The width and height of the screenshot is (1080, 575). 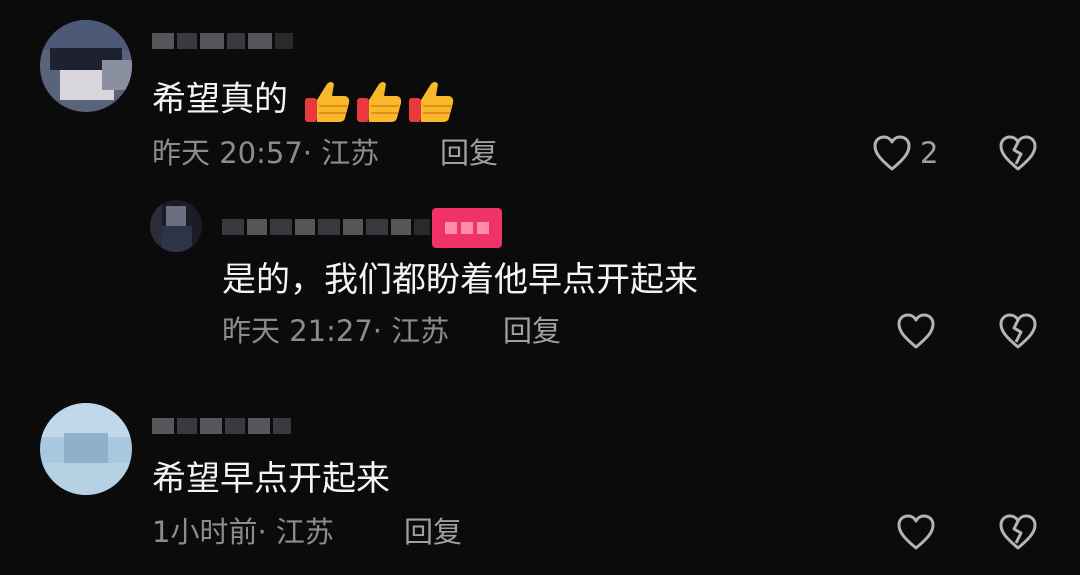 I want to click on like-button: 2, so click(x=905, y=153).